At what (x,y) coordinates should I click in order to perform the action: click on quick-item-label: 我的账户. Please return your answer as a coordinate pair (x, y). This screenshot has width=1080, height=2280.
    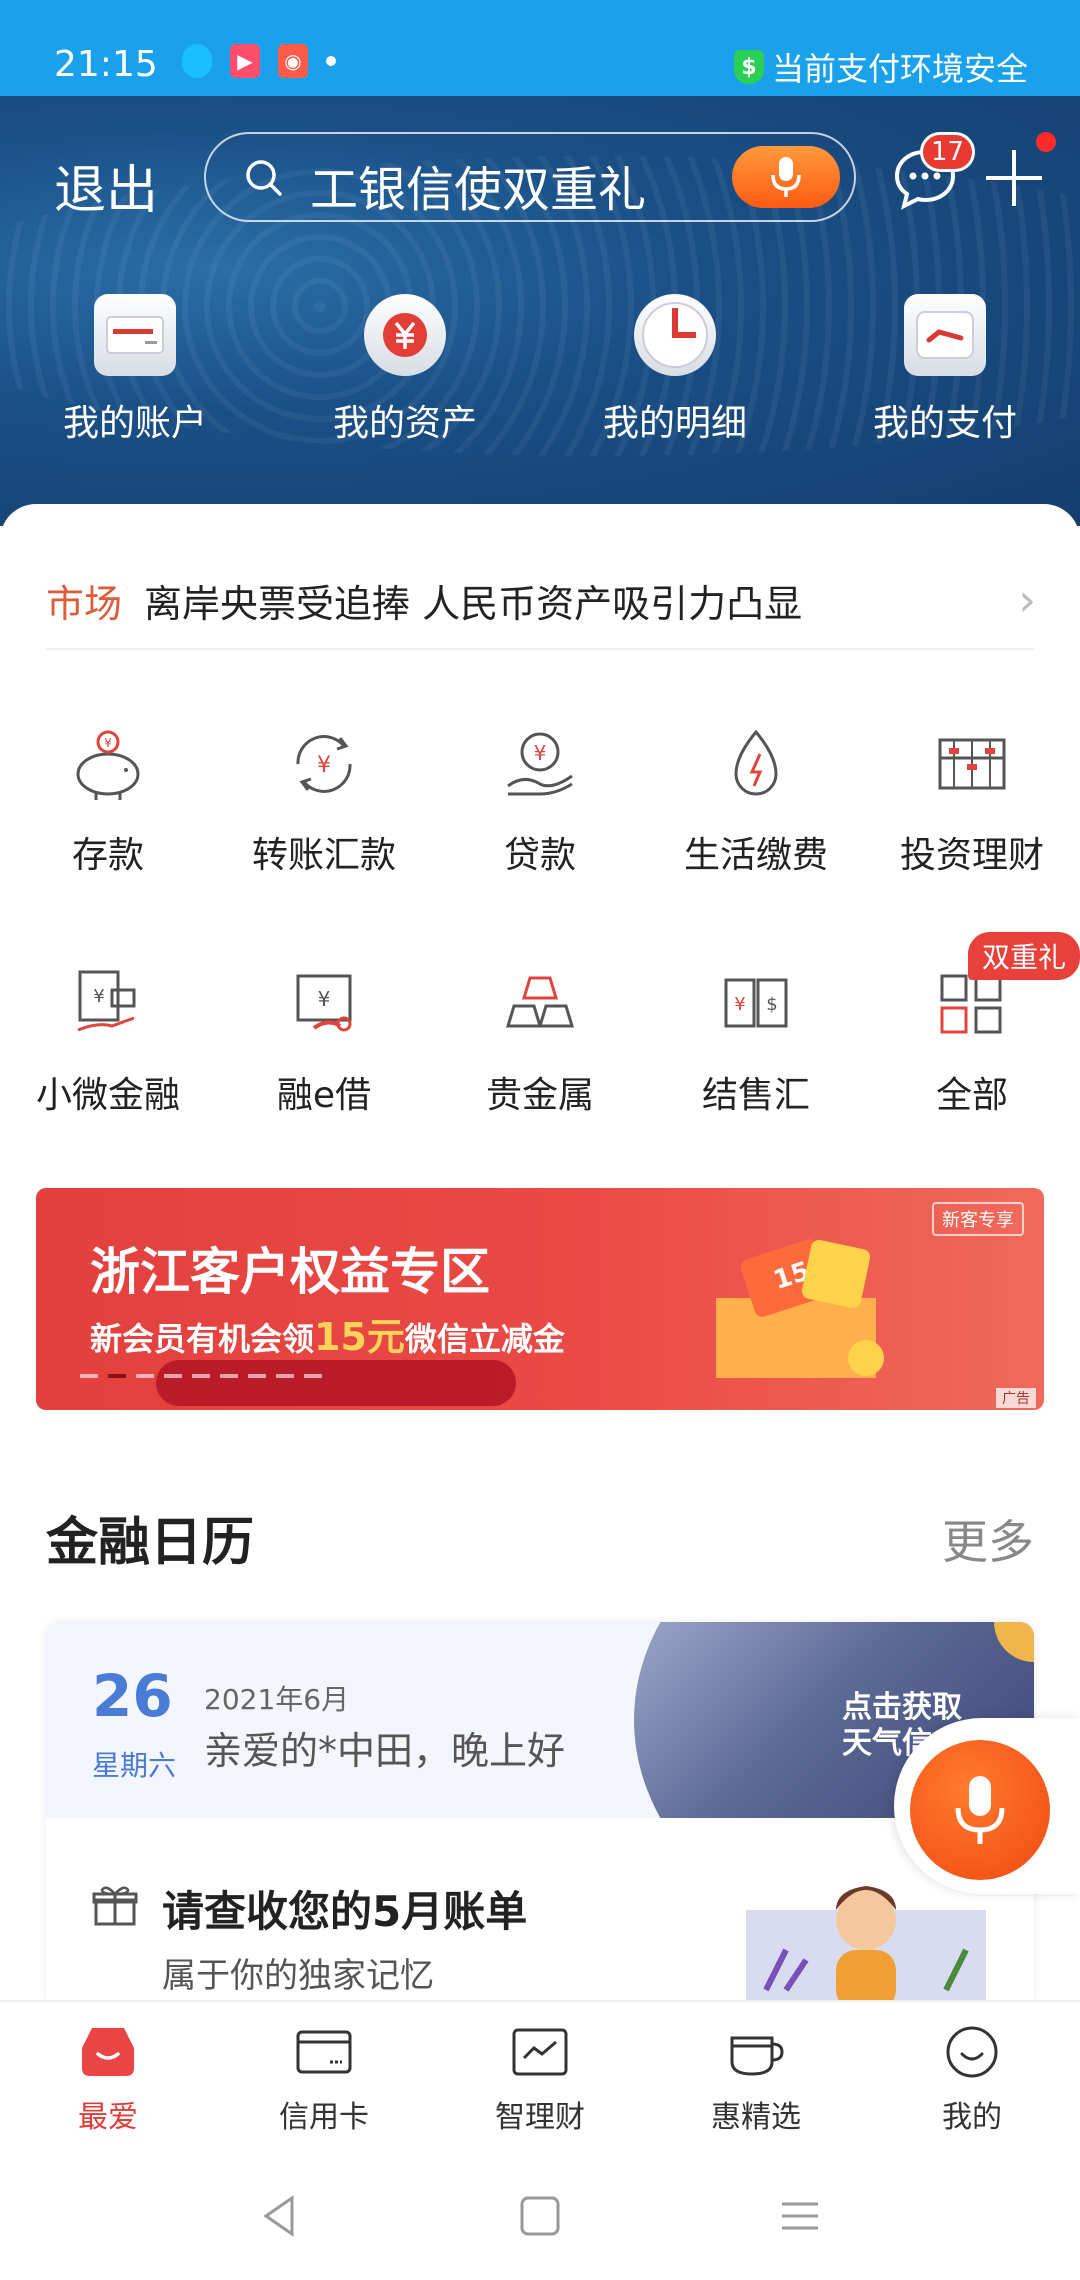
    Looking at the image, I should click on (134, 423).